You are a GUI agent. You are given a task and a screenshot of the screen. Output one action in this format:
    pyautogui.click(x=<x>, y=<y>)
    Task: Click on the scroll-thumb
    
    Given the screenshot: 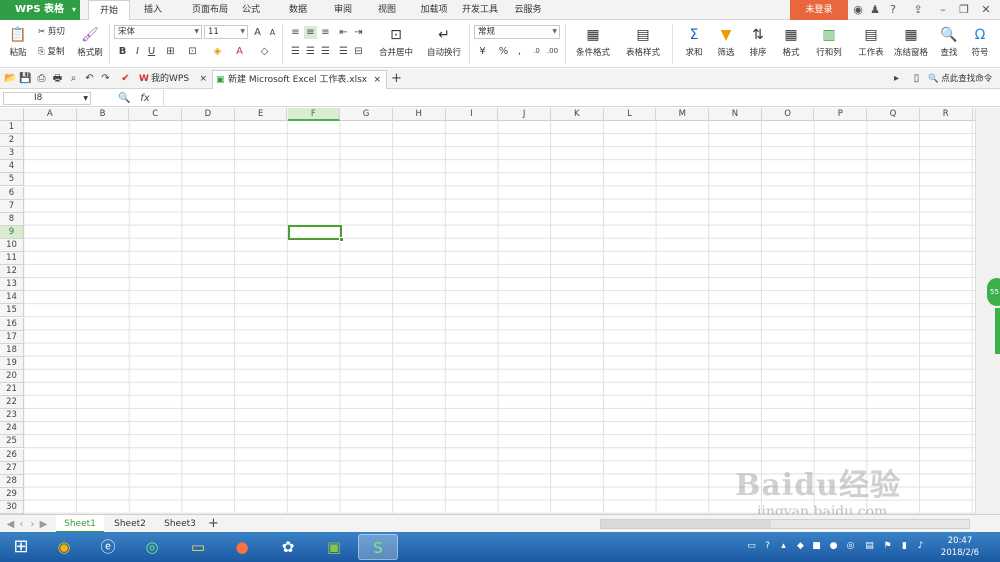 What is the action you would take?
    pyautogui.click(x=686, y=524)
    